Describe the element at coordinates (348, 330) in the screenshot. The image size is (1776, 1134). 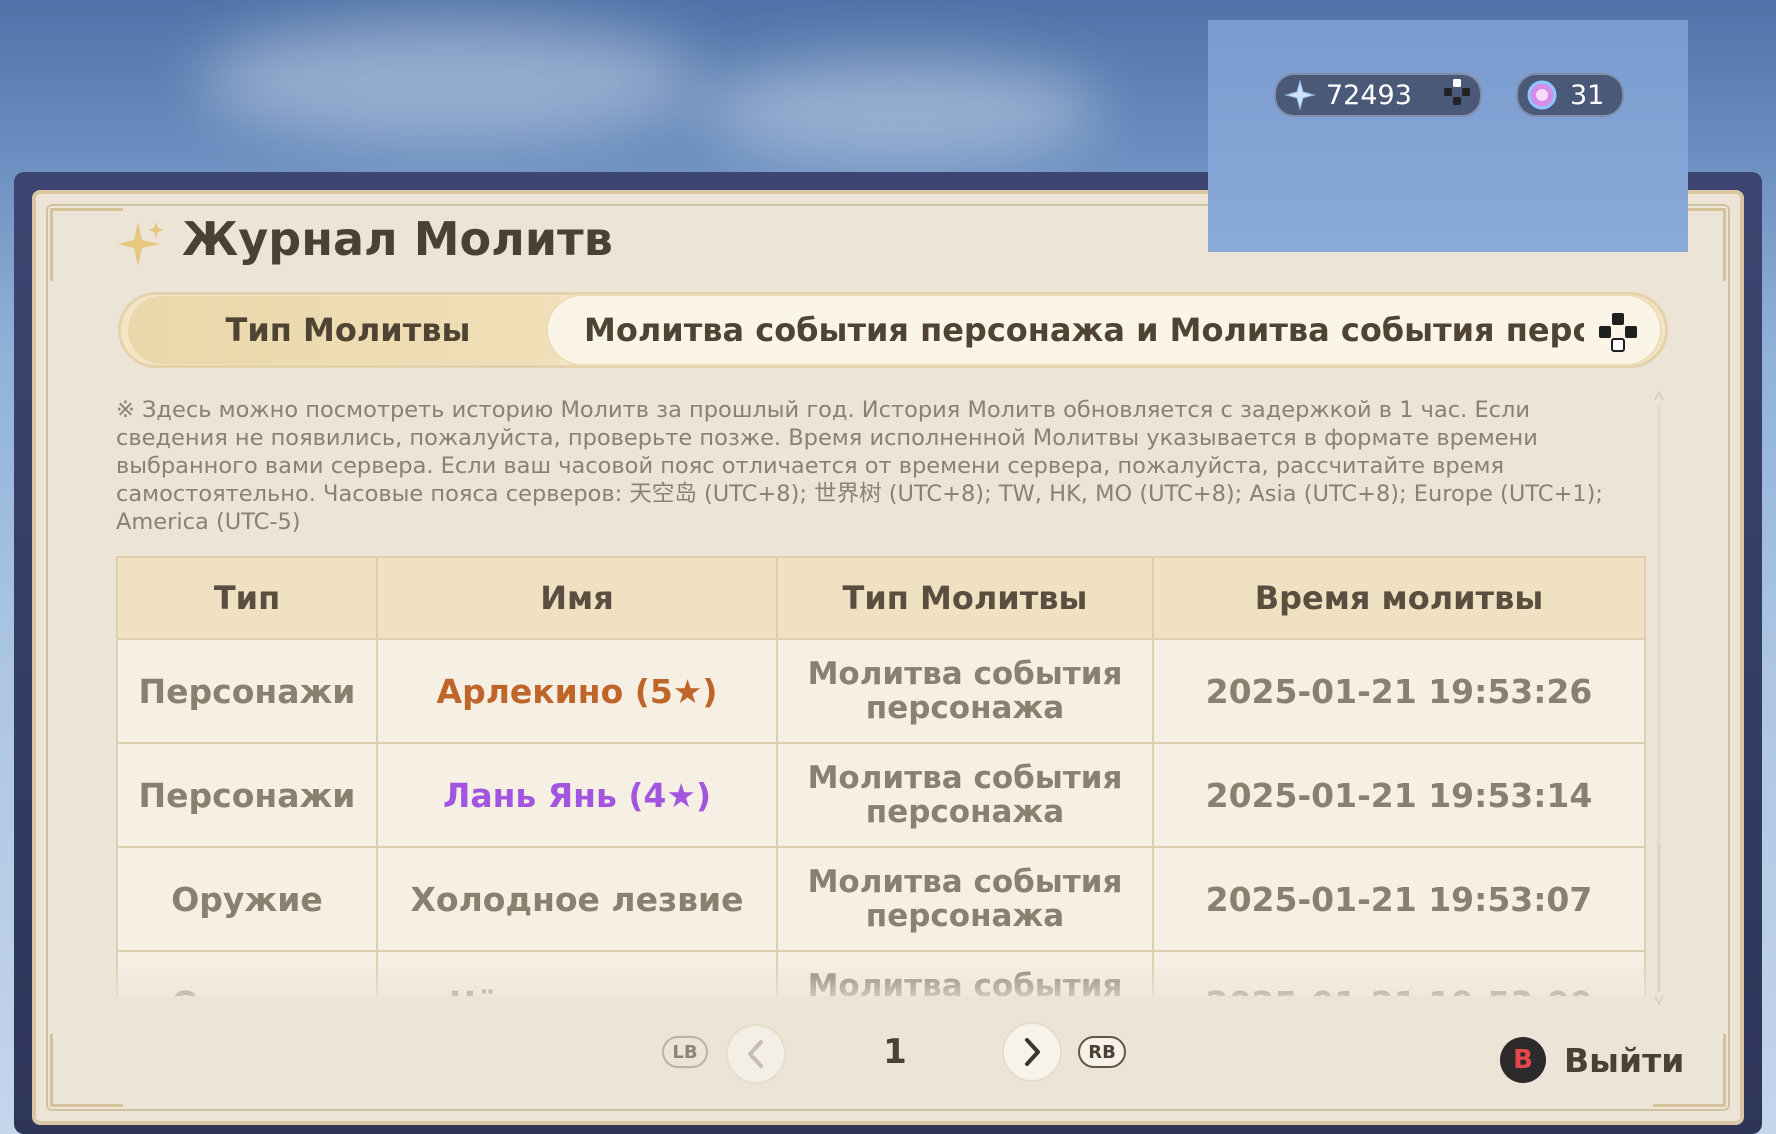
I see `wish-type-label: Тип Молитвы` at that location.